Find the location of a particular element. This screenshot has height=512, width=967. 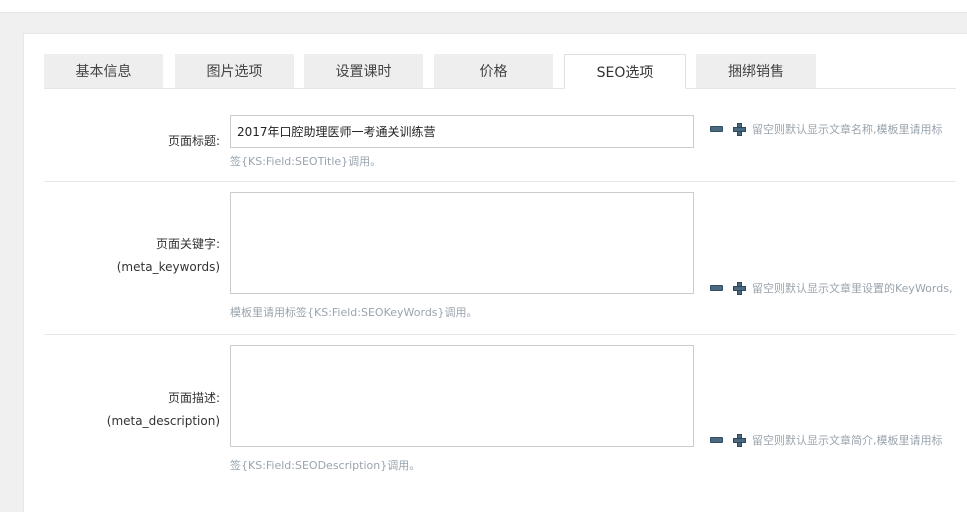

meta-keywords-hint-below: 模板里请用标签{KS:Field:SEOKeyWords}调用。 is located at coordinates (354, 312).